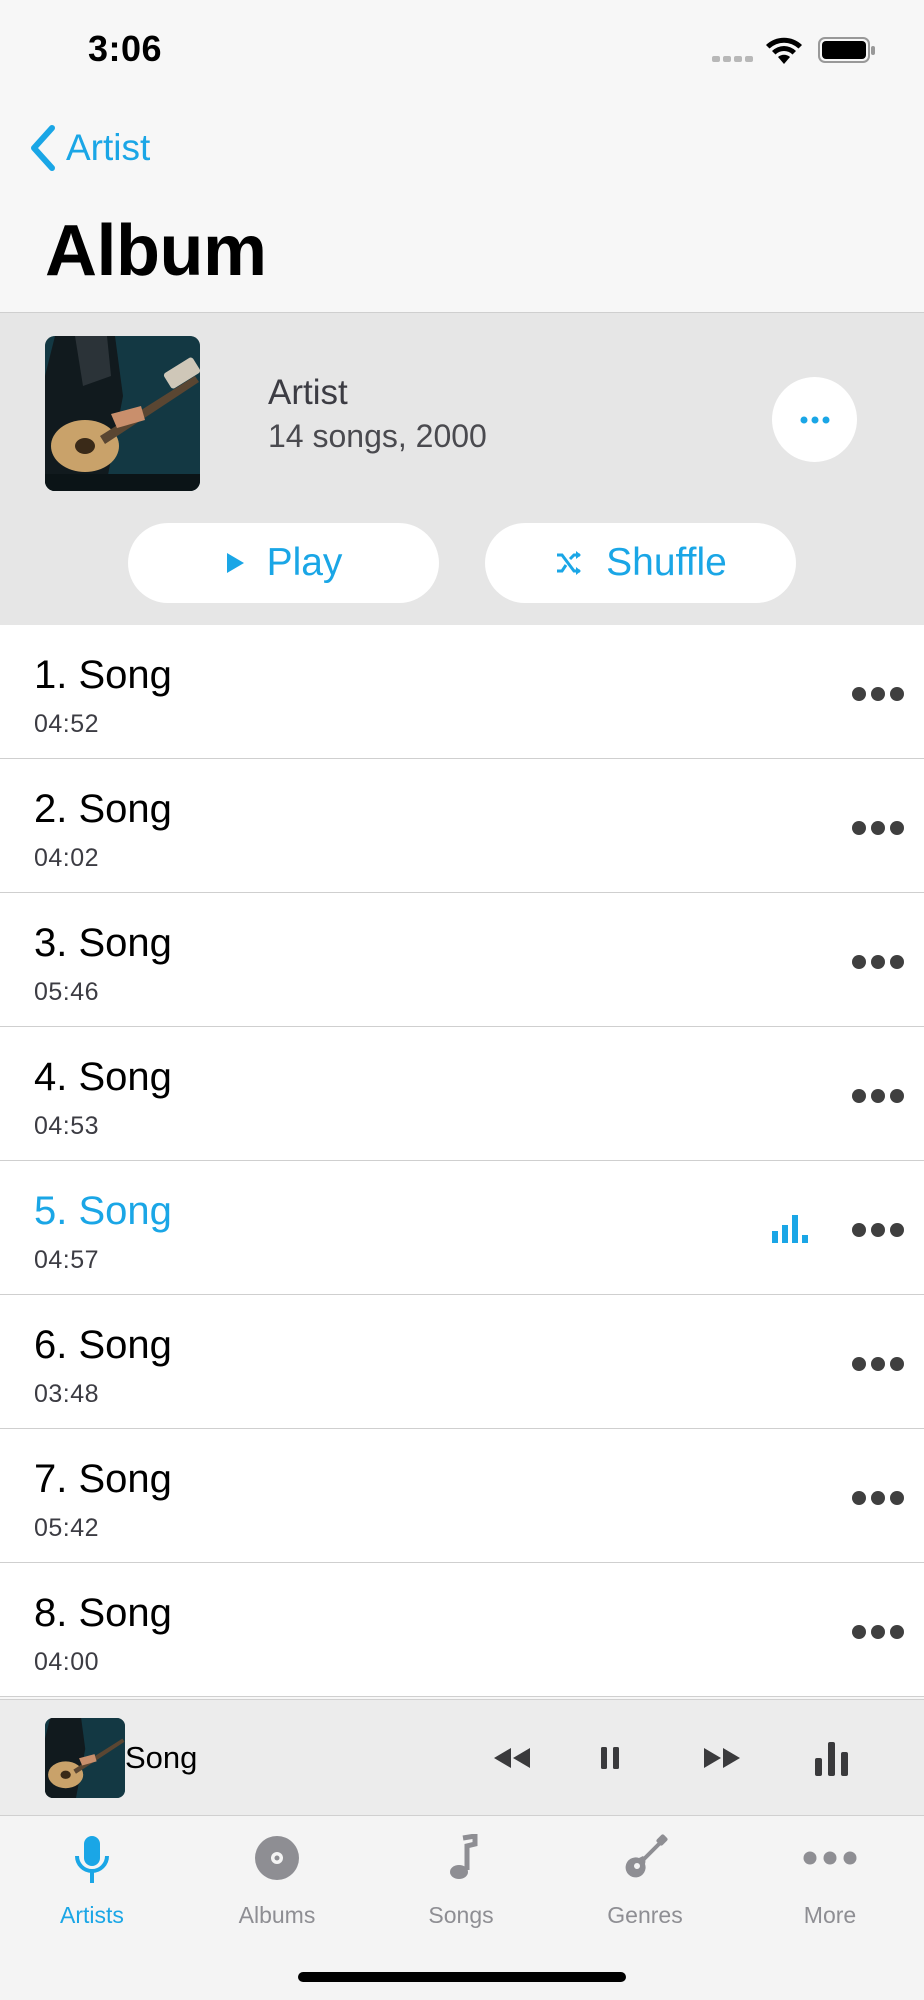 This screenshot has width=924, height=2000. I want to click on bars-icon, so click(831, 1759).